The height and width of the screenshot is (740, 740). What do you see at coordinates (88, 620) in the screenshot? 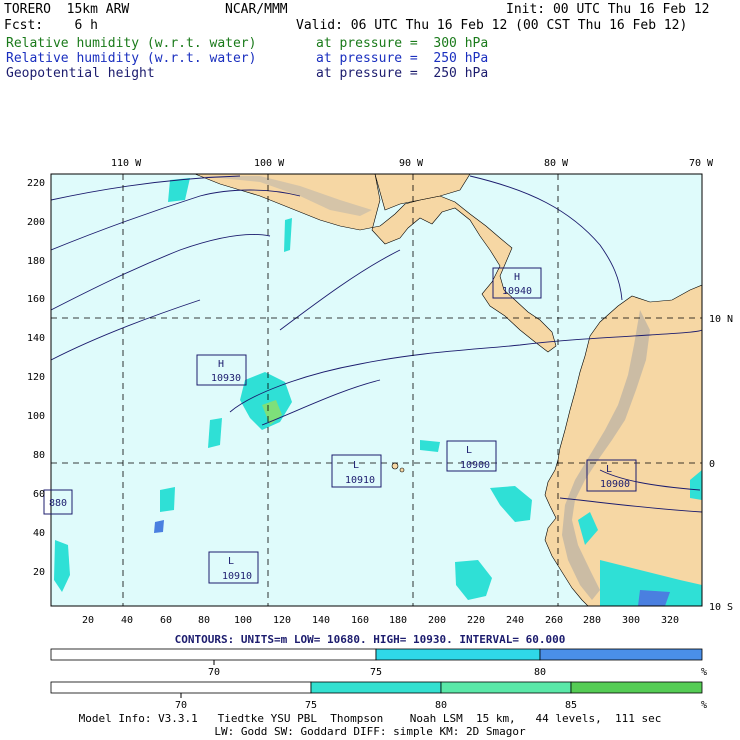
I see `x-tick-label: 20` at bounding box center [88, 620].